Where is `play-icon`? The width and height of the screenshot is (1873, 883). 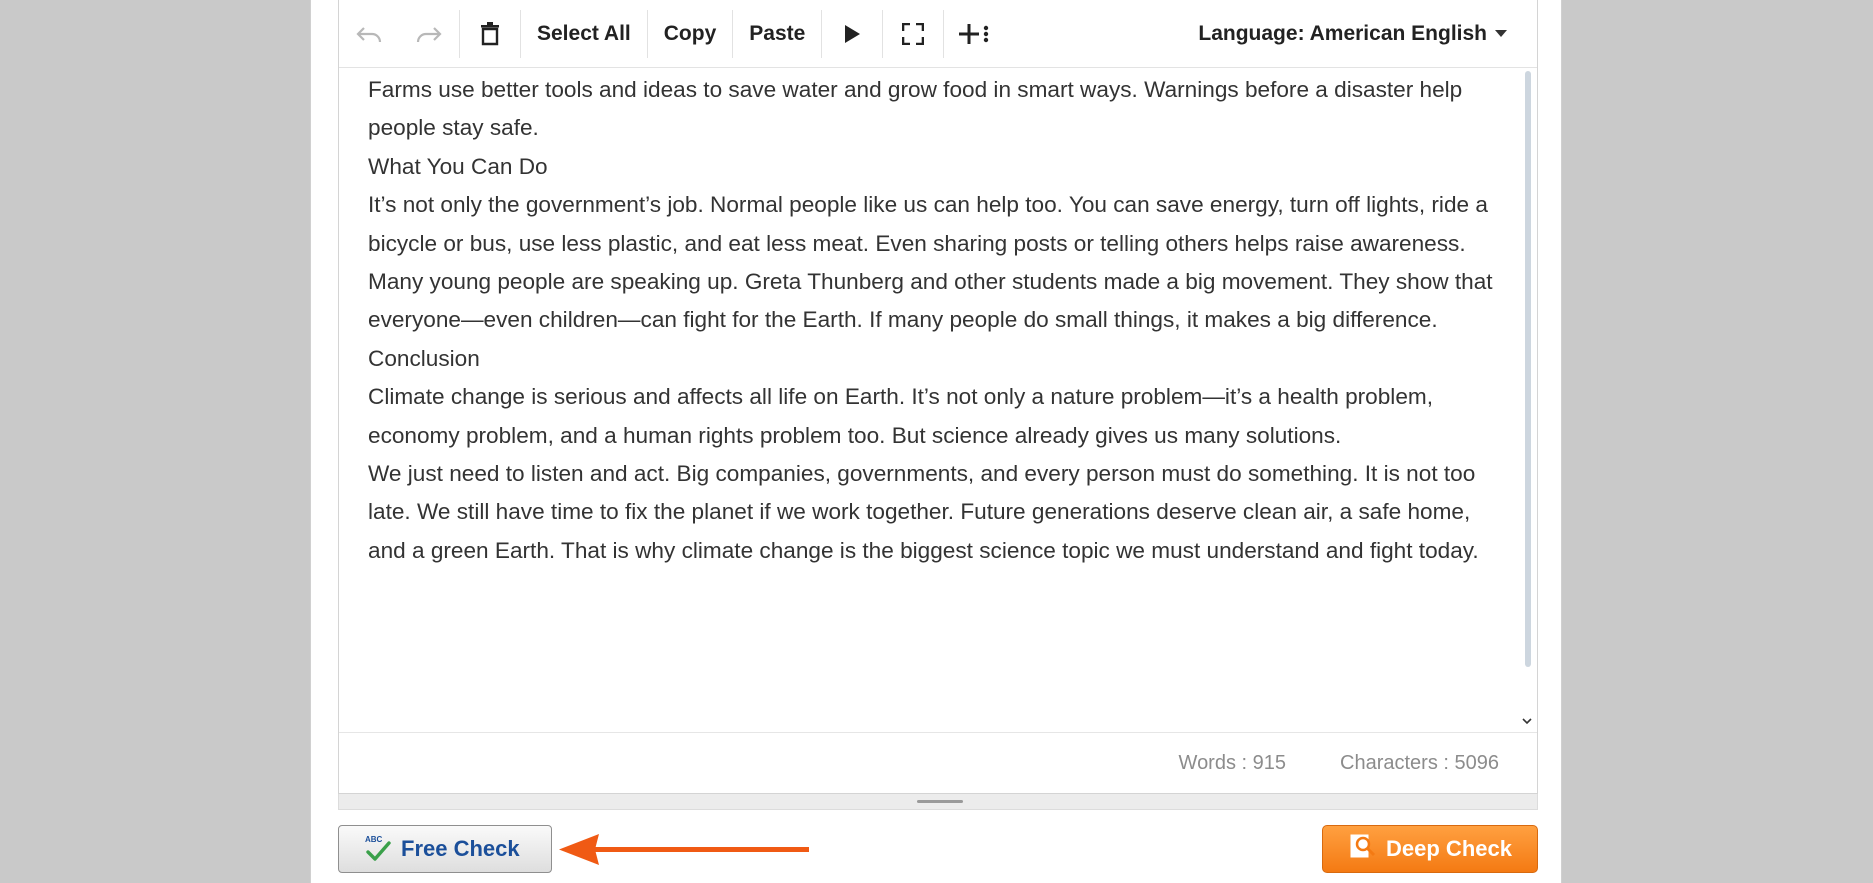 play-icon is located at coordinates (852, 34).